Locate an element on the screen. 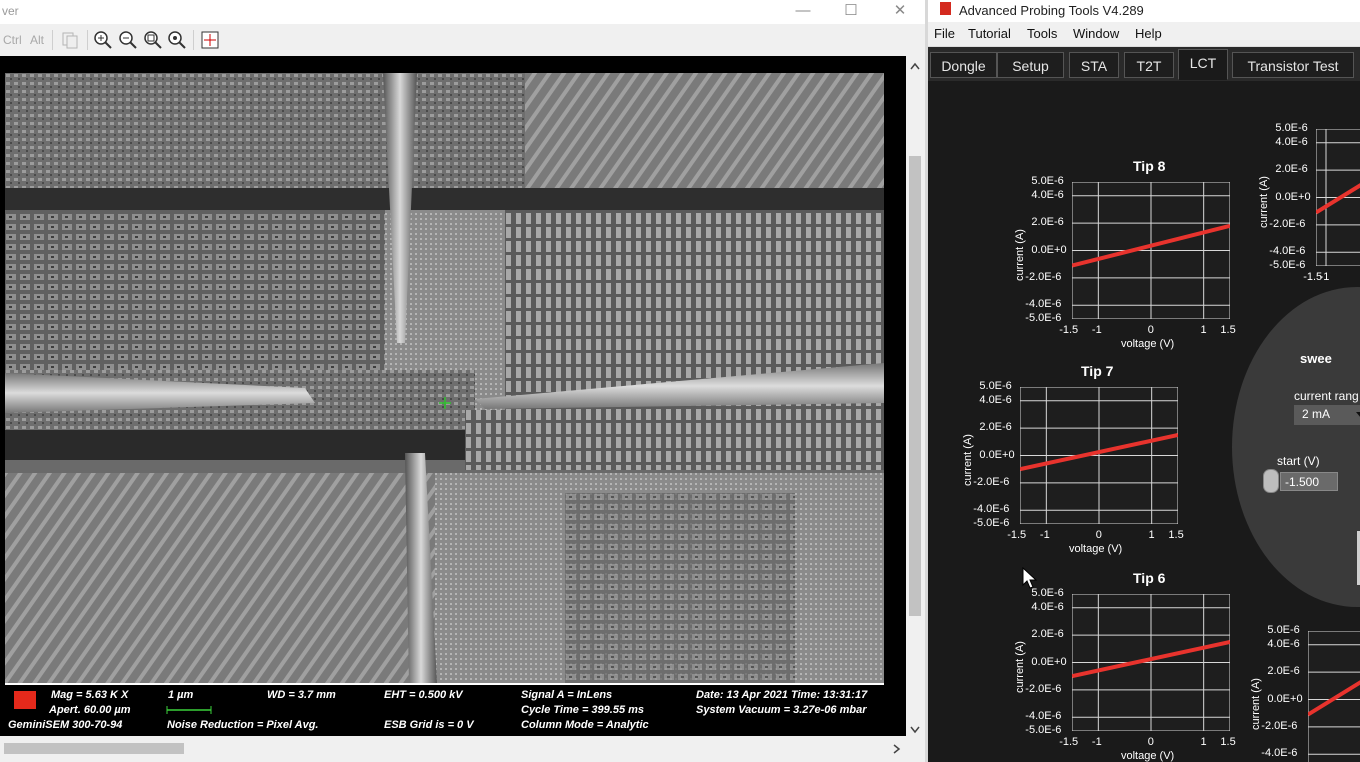  tab-lct: LCT is located at coordinates (1203, 64).